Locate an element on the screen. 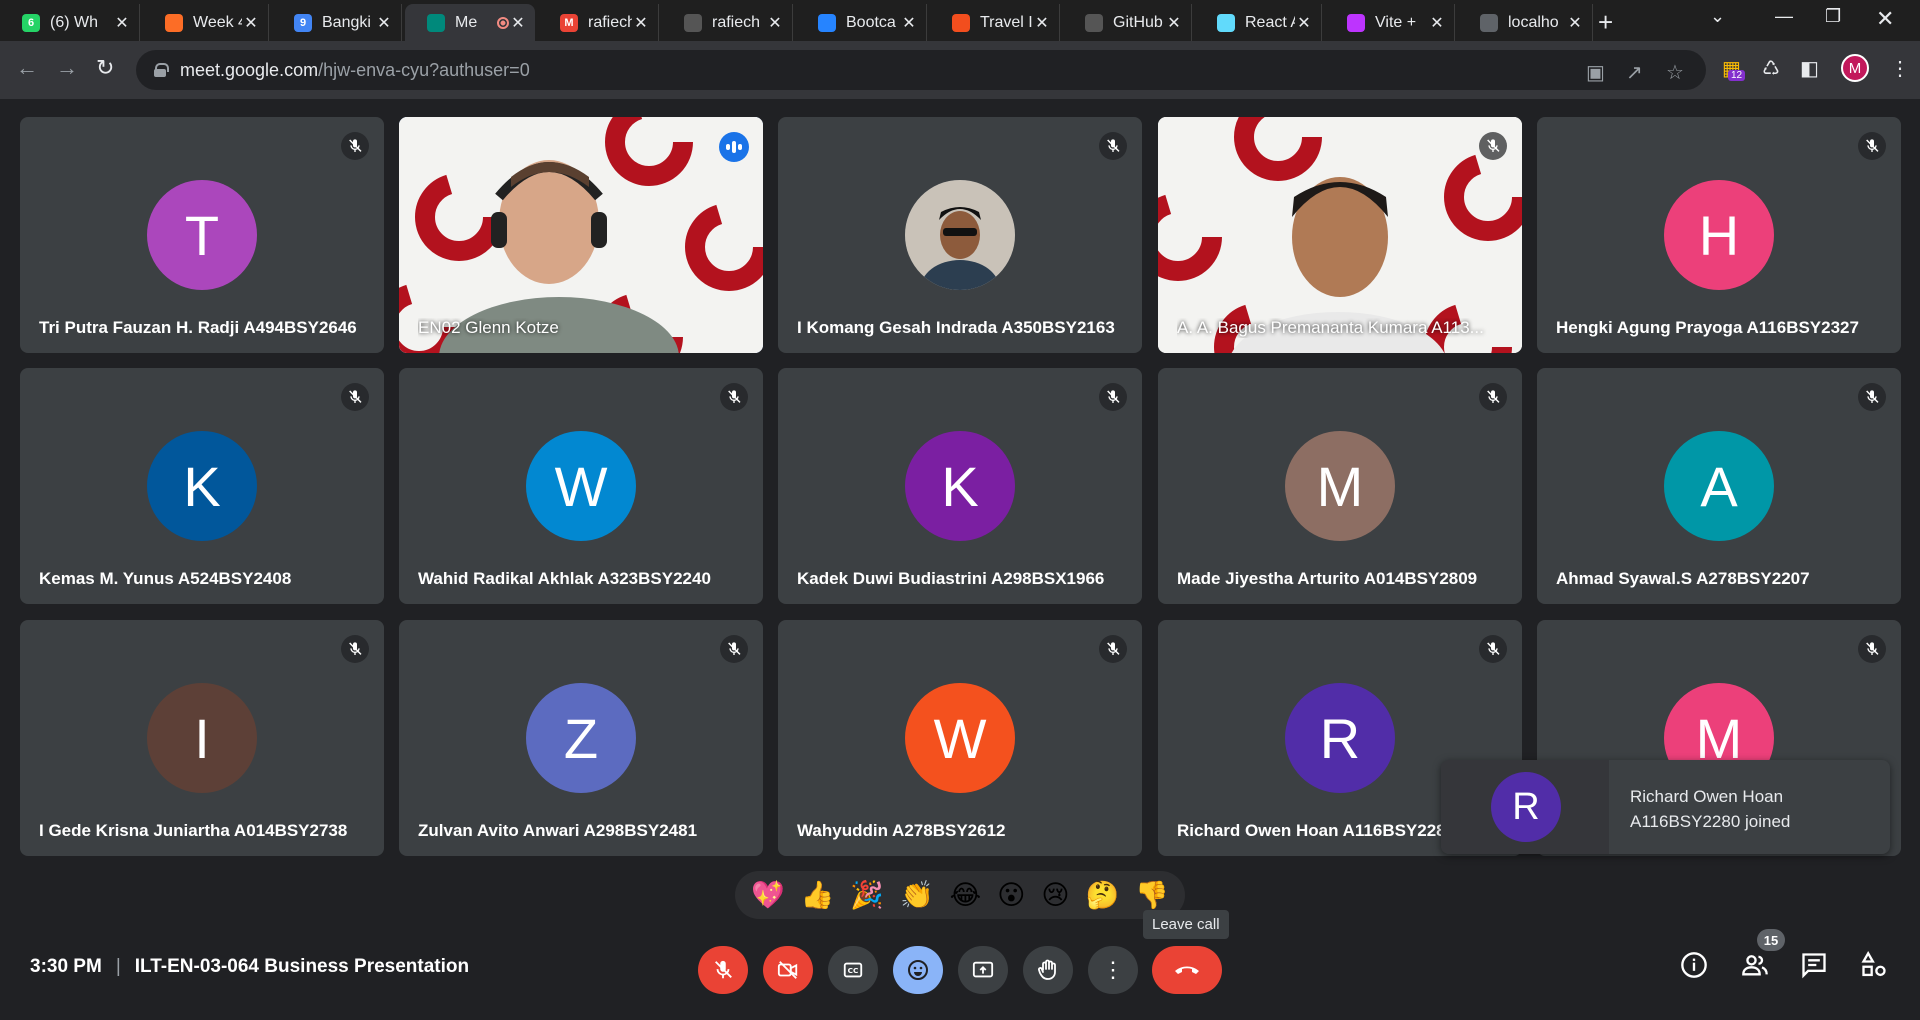 Image resolution: width=1920 pixels, height=1020 pixels. browser-tab: Me ✕ is located at coordinates (470, 22).